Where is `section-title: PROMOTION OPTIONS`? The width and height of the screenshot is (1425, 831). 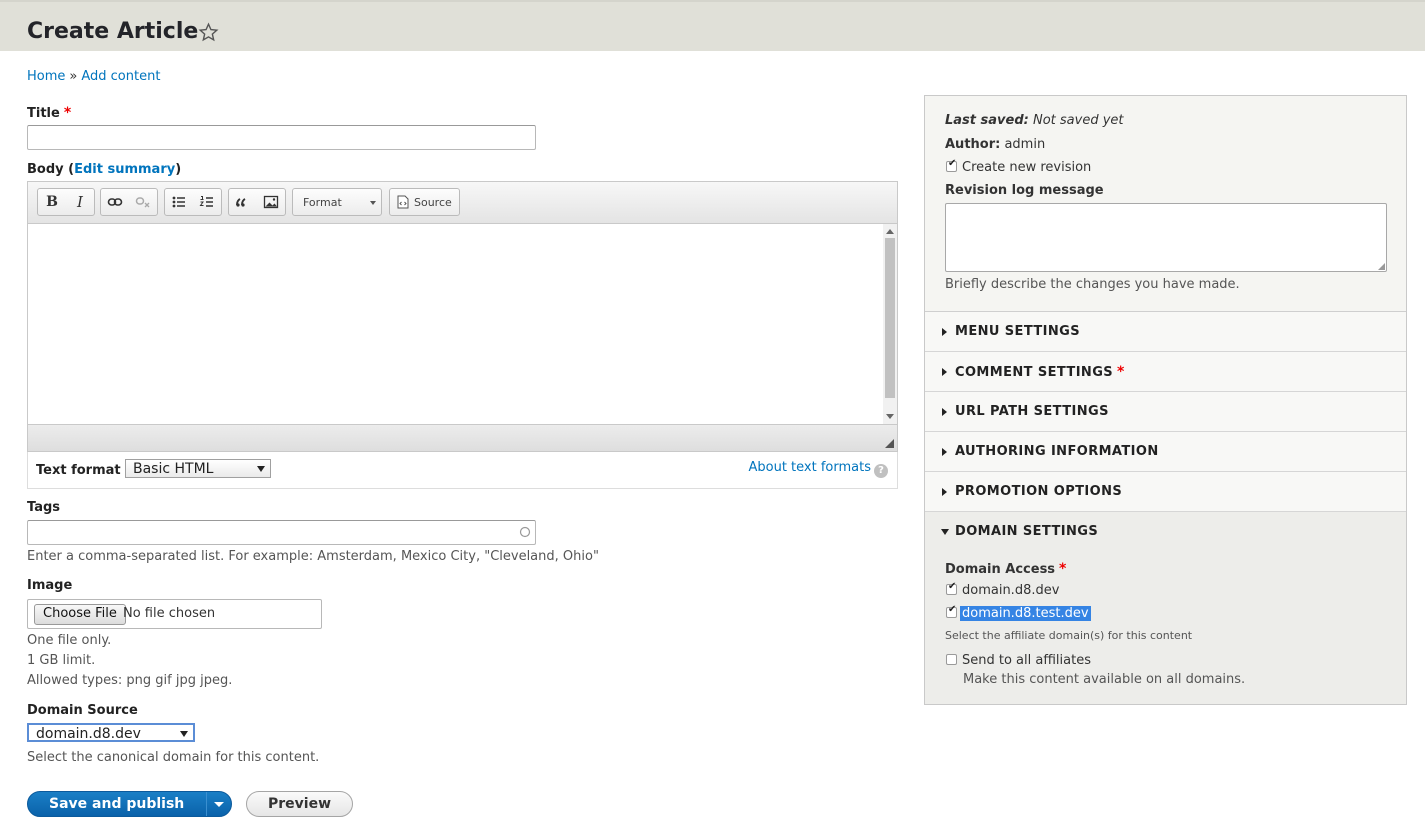
section-title: PROMOTION OPTIONS is located at coordinates (1039, 491).